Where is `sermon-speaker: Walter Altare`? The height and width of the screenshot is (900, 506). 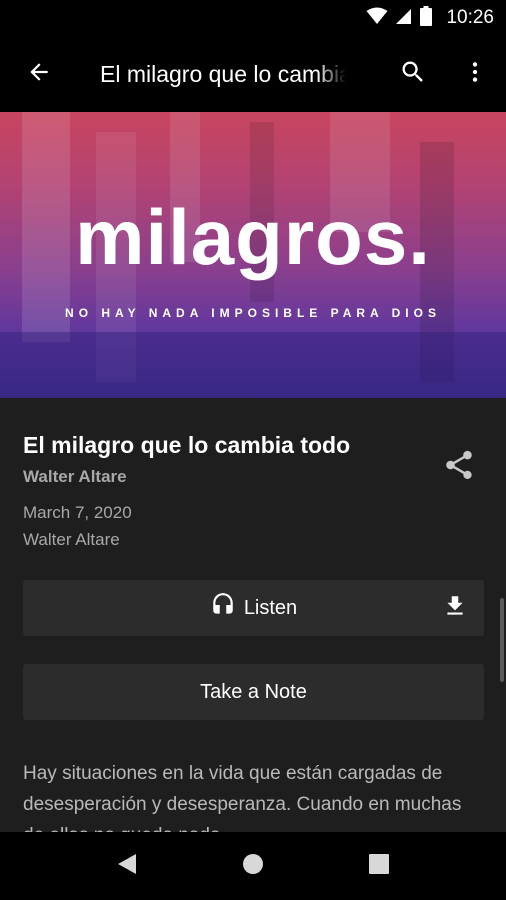
sermon-speaker: Walter Altare is located at coordinates (71, 539).